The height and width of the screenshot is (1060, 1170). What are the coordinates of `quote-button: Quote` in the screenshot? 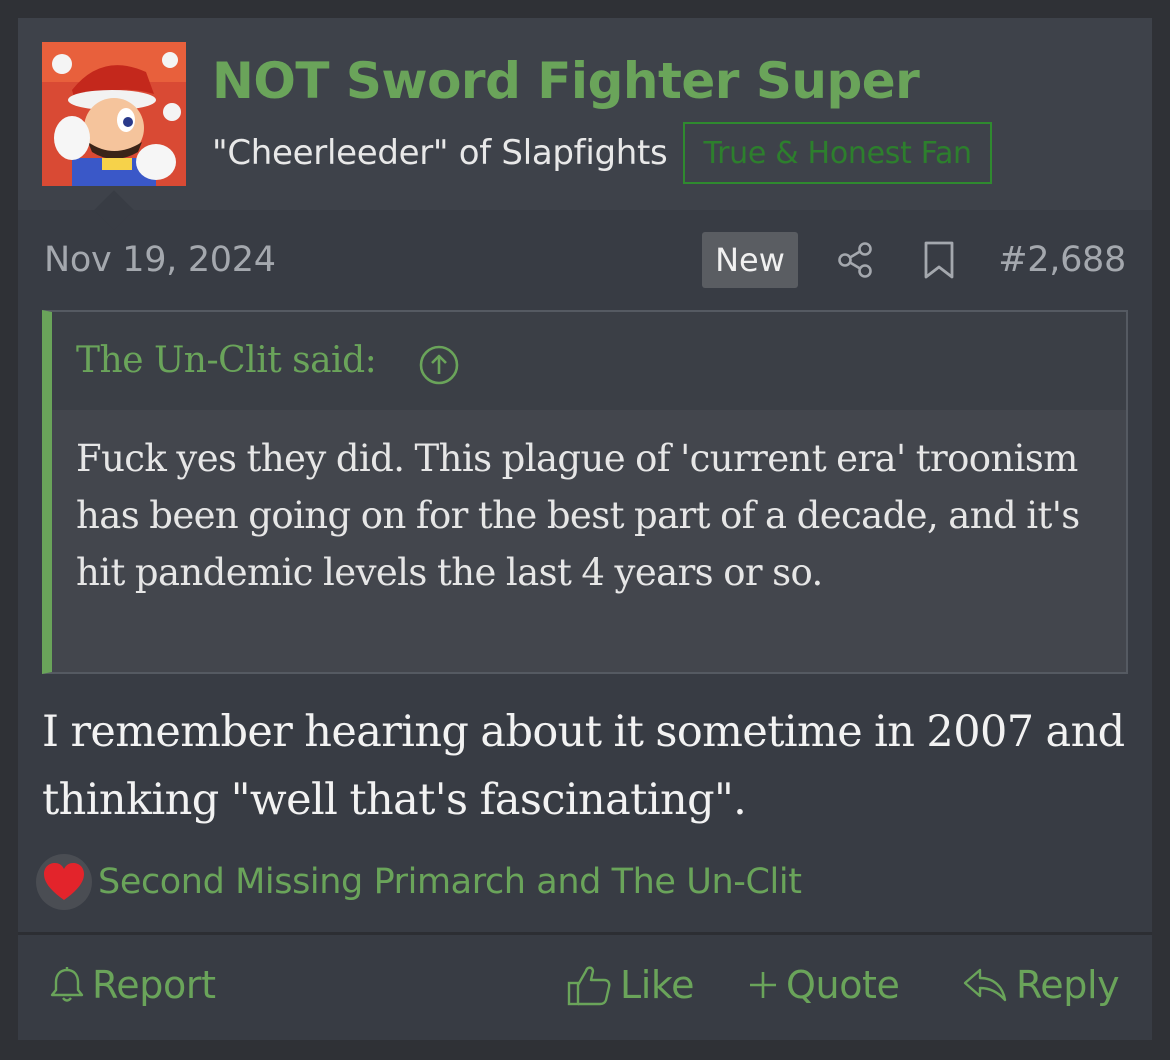 It's located at (824, 985).